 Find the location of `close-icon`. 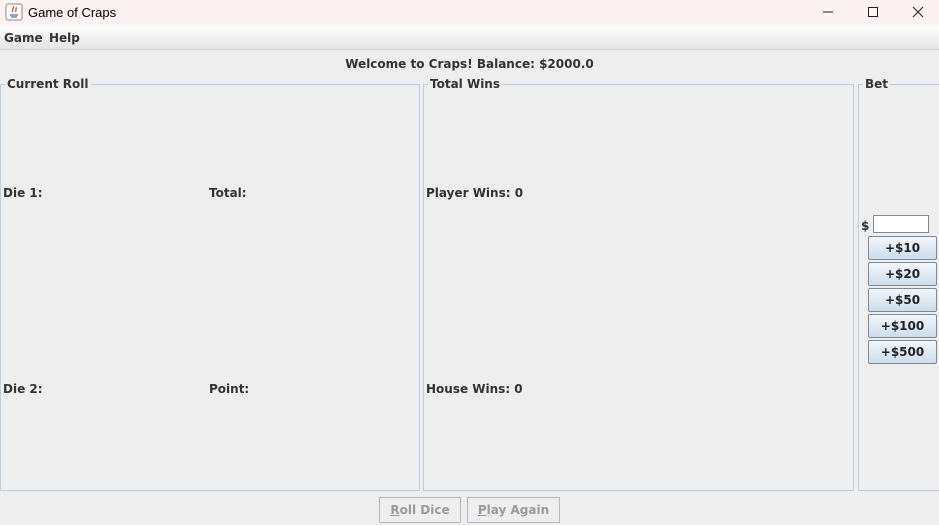

close-icon is located at coordinates (918, 12).